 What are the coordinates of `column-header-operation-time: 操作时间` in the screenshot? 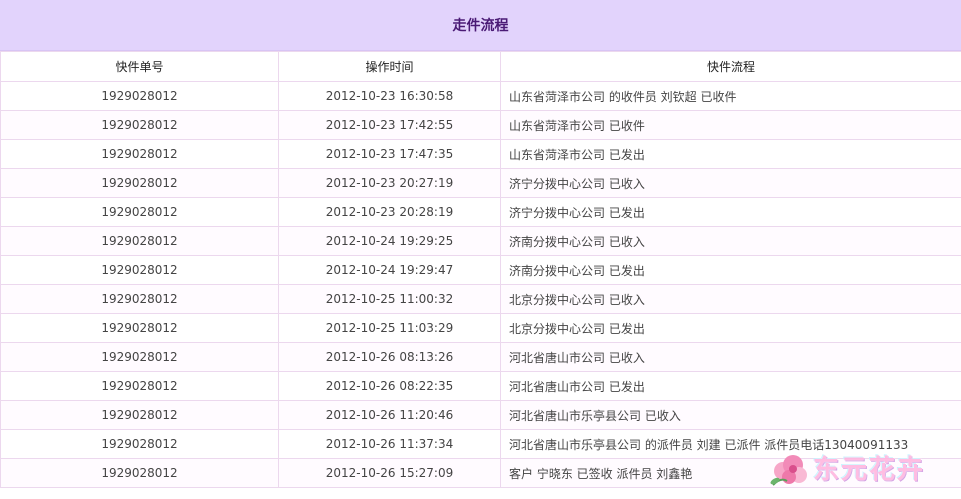 It's located at (389, 66).